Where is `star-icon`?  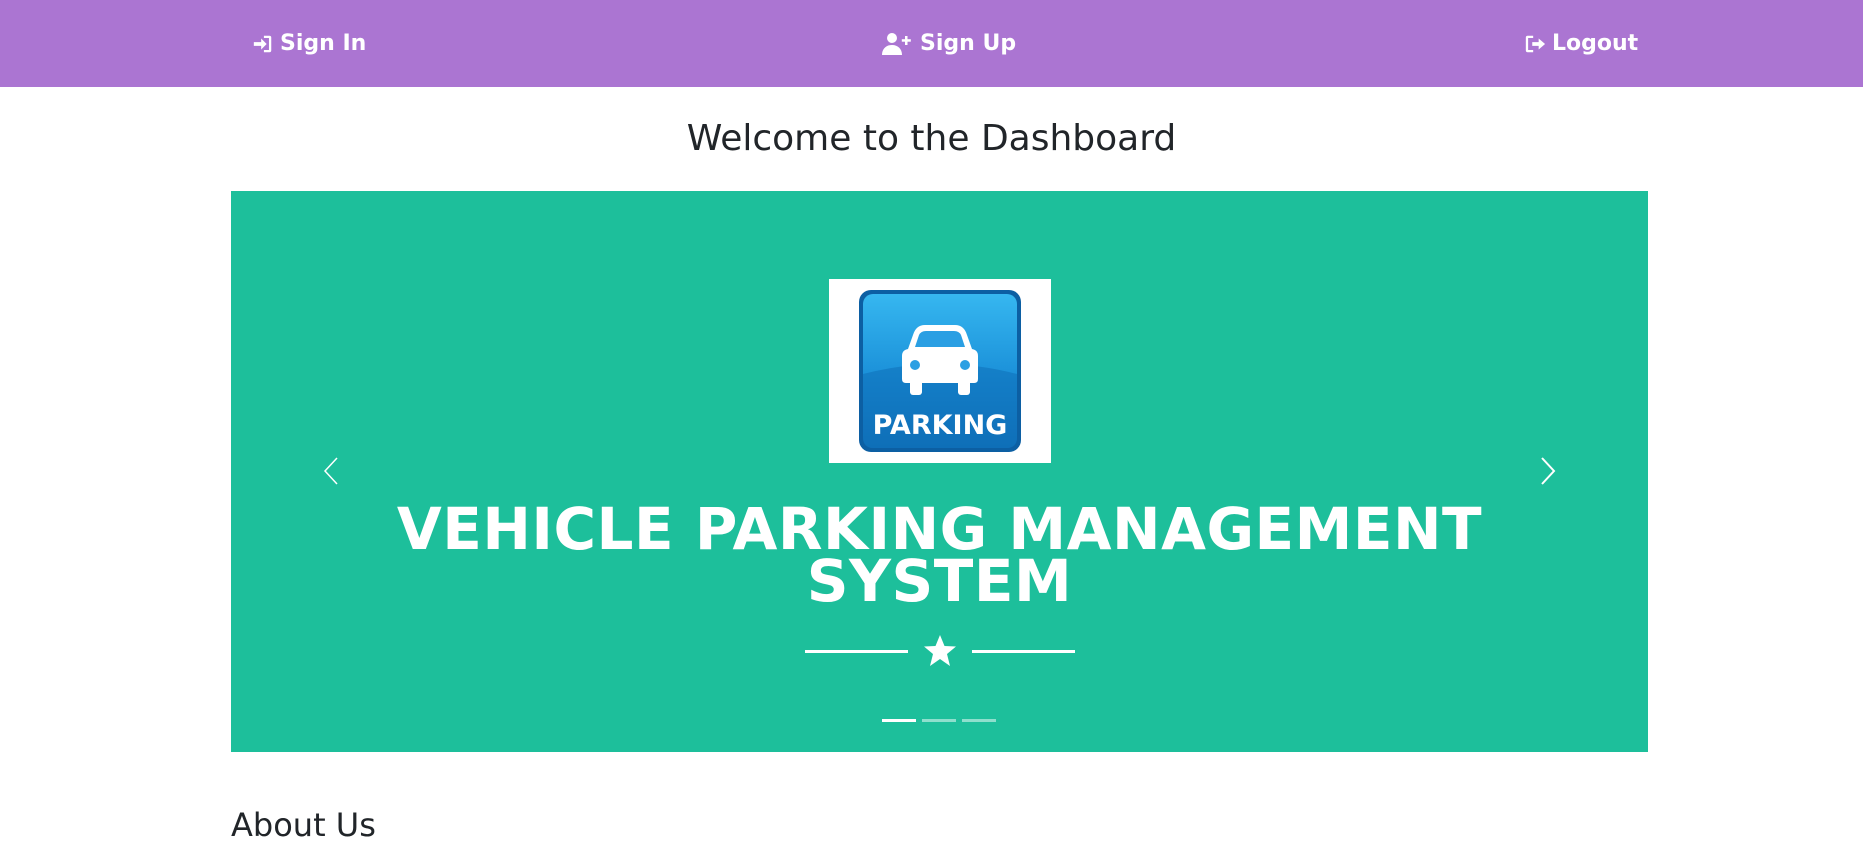
star-icon is located at coordinates (940, 650).